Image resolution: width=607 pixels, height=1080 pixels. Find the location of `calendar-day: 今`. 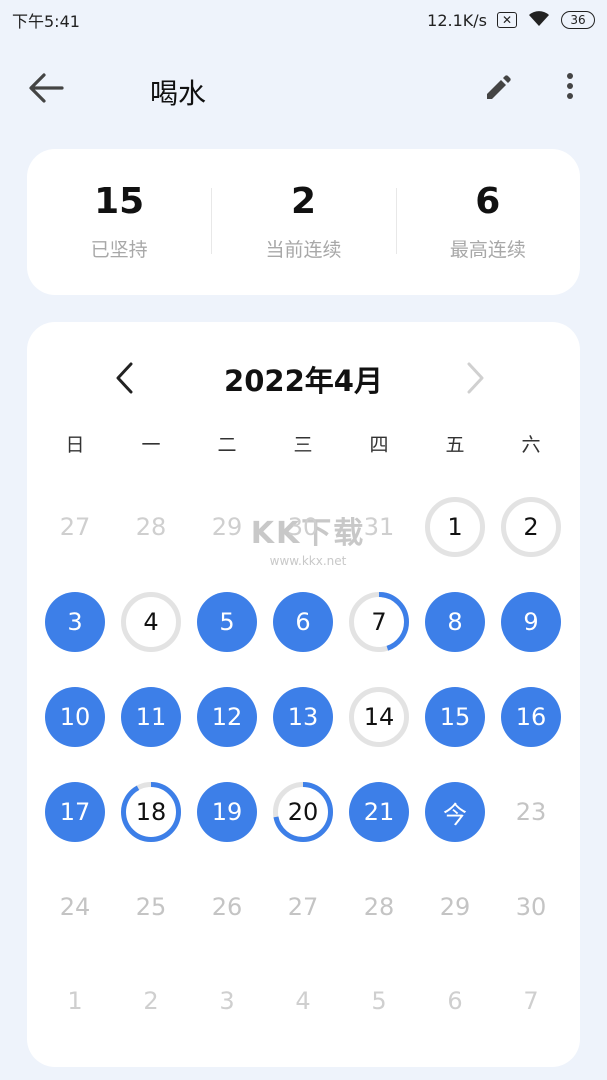

calendar-day: 今 is located at coordinates (455, 812).